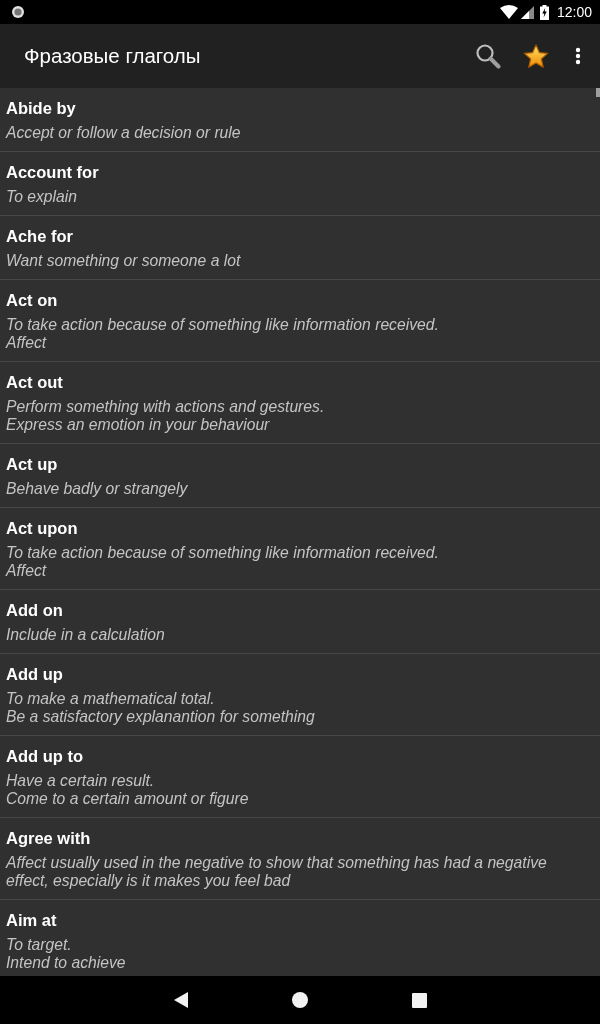 Image resolution: width=600 pixels, height=1024 pixels. I want to click on definition-text: Express an emotion in your behaviour, so click(138, 425).